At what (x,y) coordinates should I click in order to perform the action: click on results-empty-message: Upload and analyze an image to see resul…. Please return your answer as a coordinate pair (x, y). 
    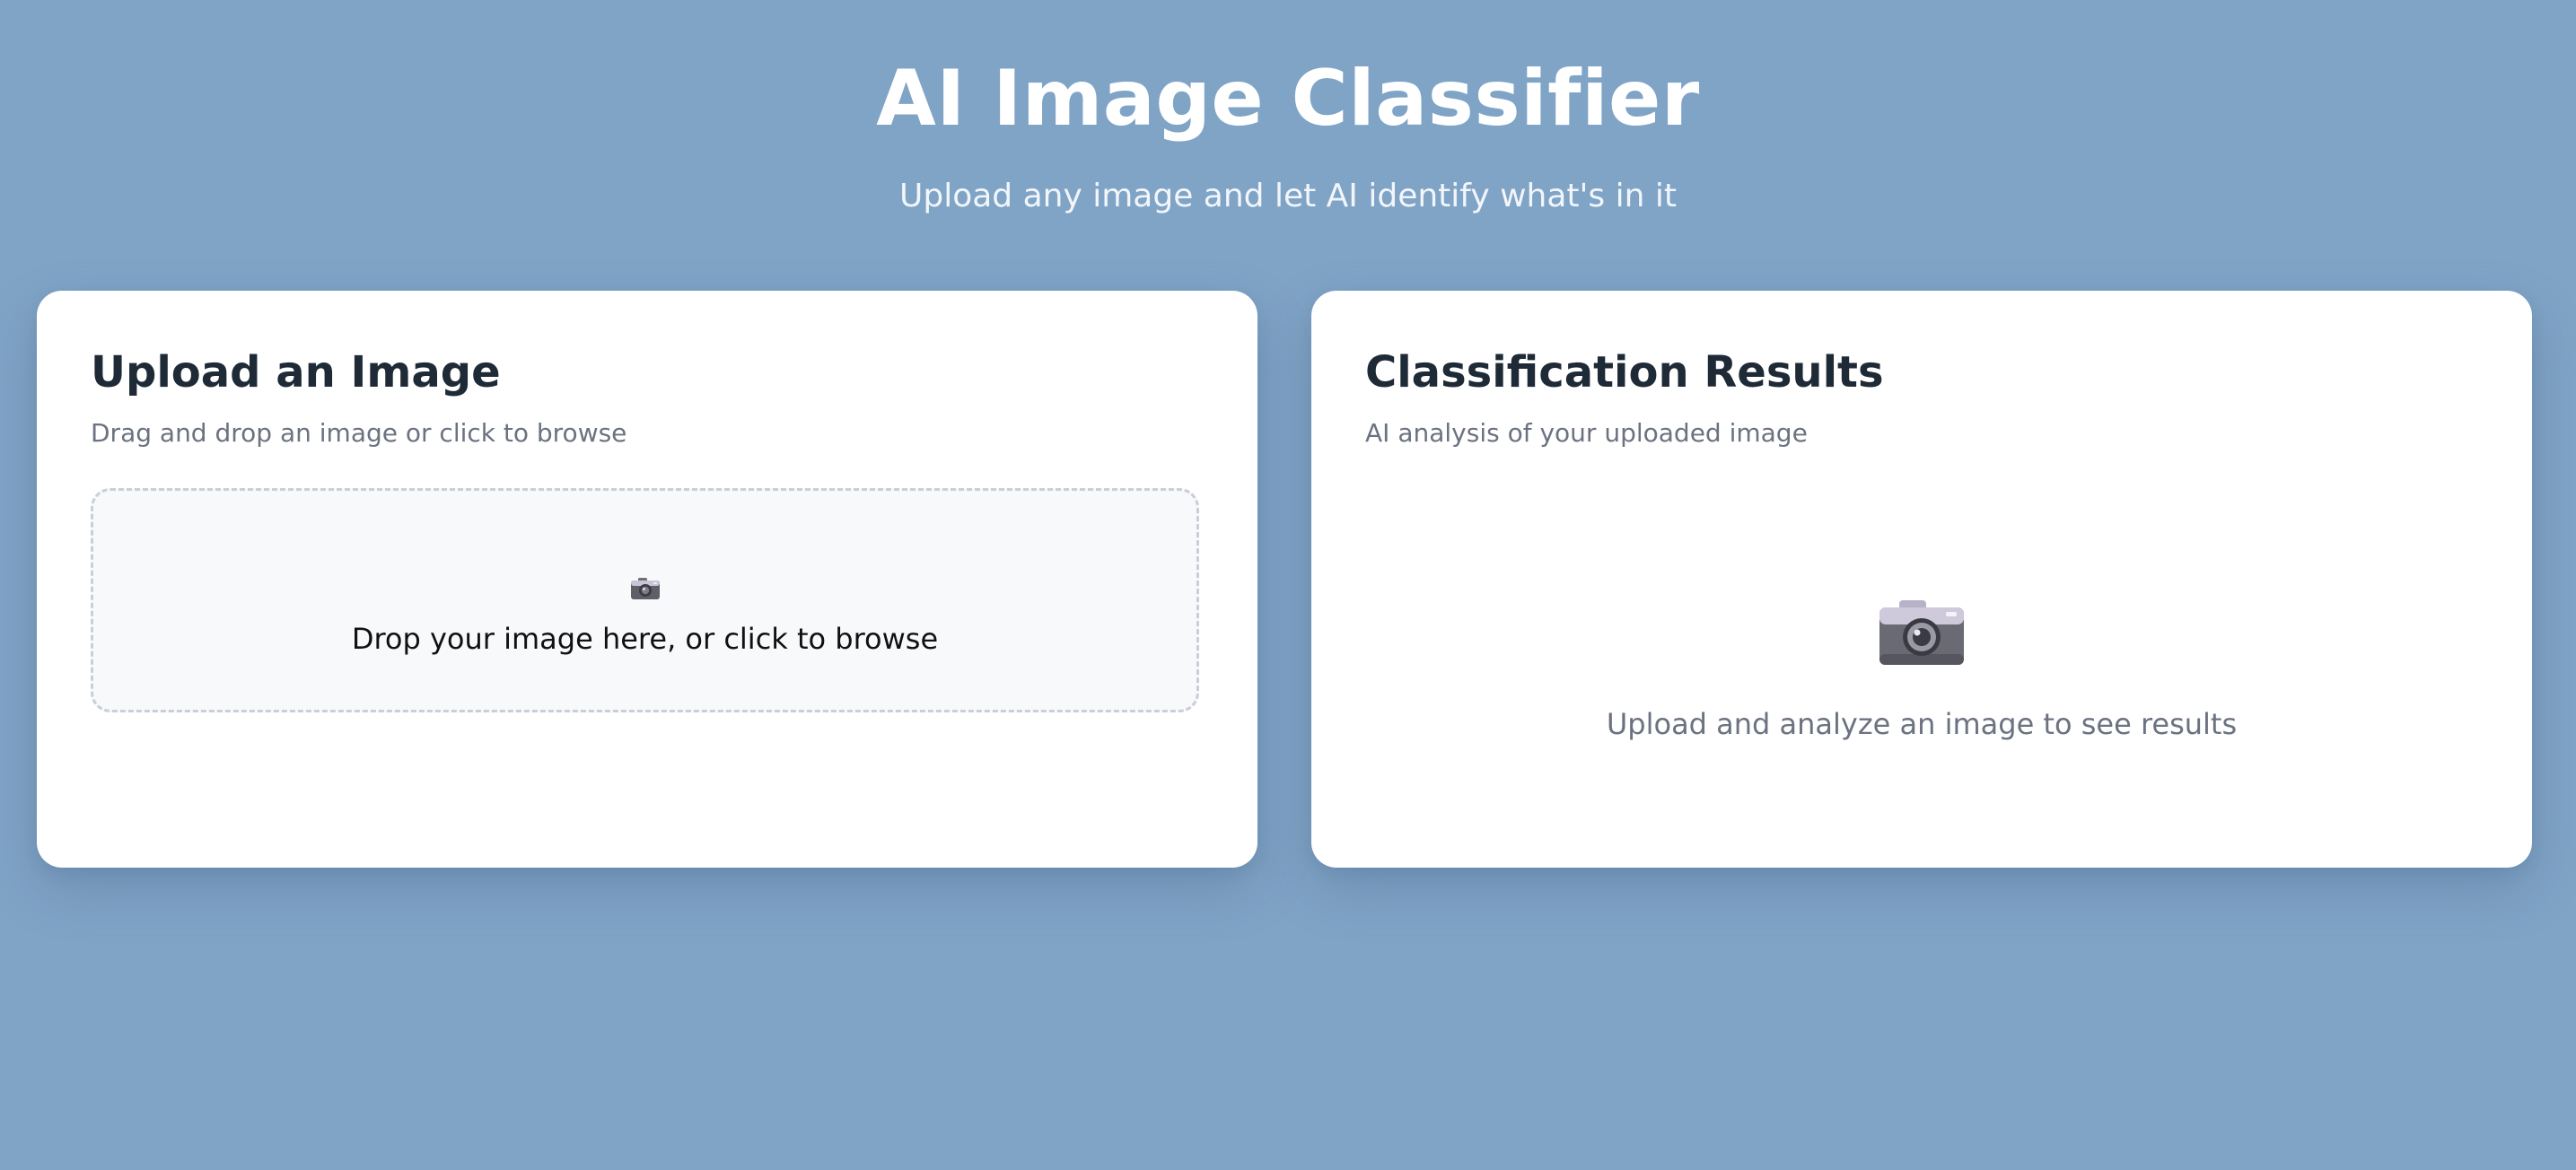
    Looking at the image, I should click on (1922, 724).